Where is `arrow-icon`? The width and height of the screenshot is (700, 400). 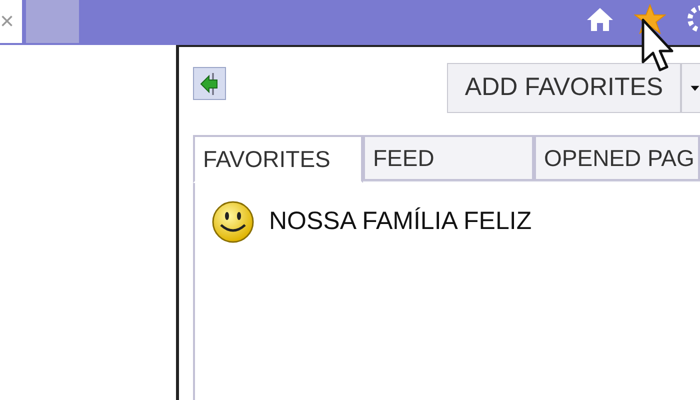
arrow-icon is located at coordinates (209, 83).